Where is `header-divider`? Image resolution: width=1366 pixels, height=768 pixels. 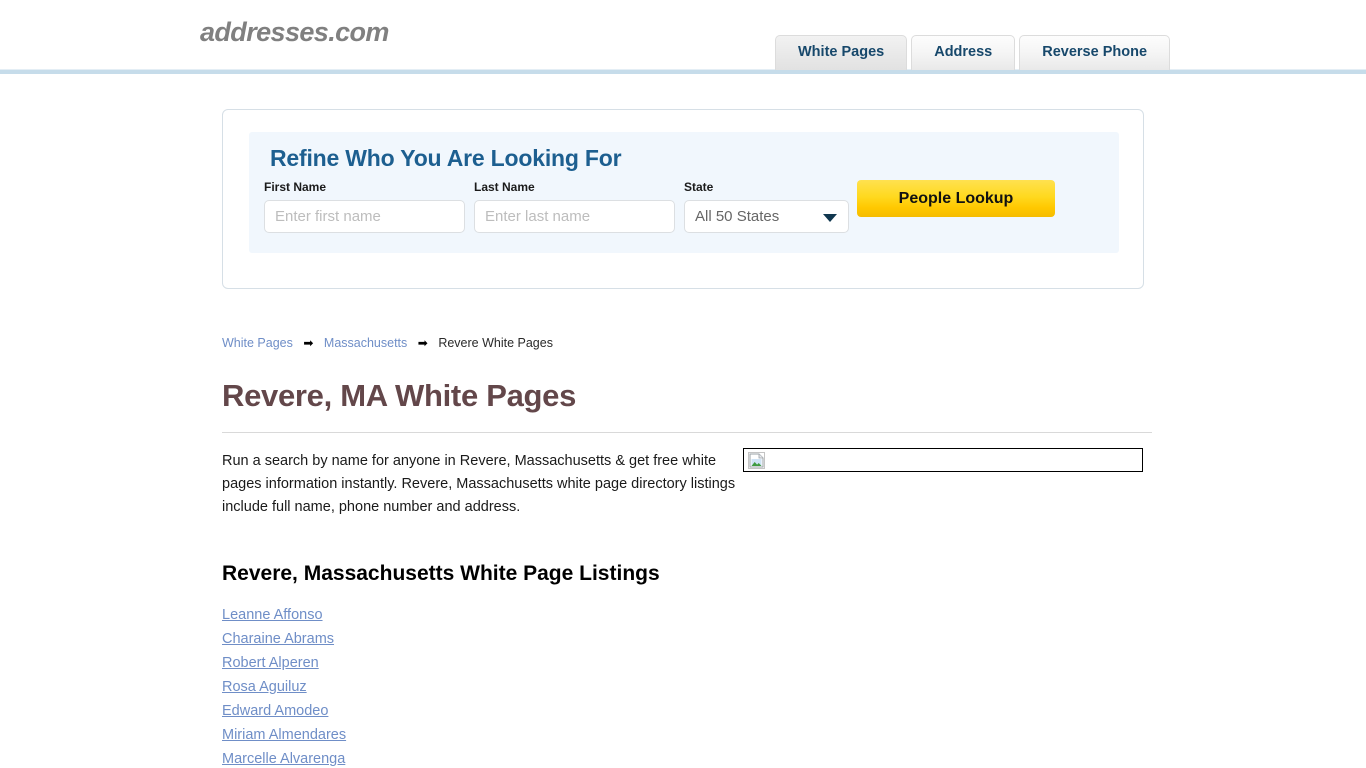 header-divider is located at coordinates (683, 72).